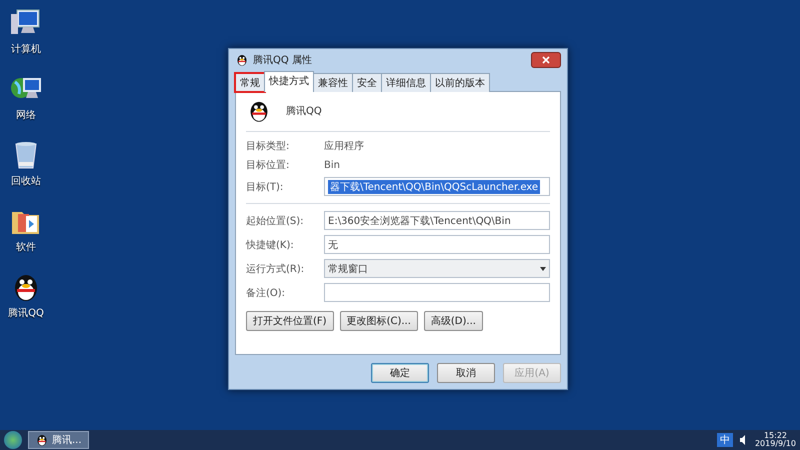 Image resolution: width=800 pixels, height=450 pixels. What do you see at coordinates (333, 82) in the screenshot?
I see `tab: 兼容性` at bounding box center [333, 82].